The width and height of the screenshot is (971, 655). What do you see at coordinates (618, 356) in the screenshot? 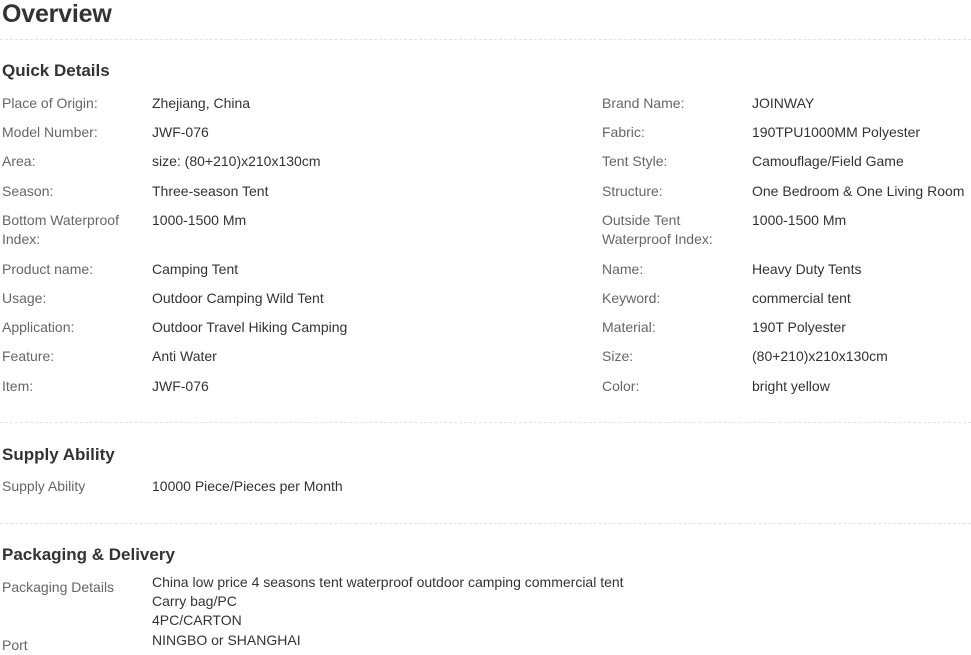
I see `detail-label: Size:` at bounding box center [618, 356].